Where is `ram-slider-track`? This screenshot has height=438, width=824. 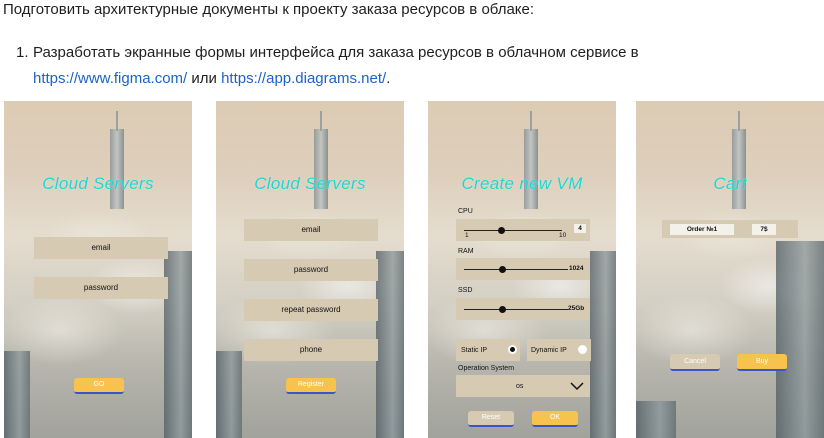 ram-slider-track is located at coordinates (516, 269).